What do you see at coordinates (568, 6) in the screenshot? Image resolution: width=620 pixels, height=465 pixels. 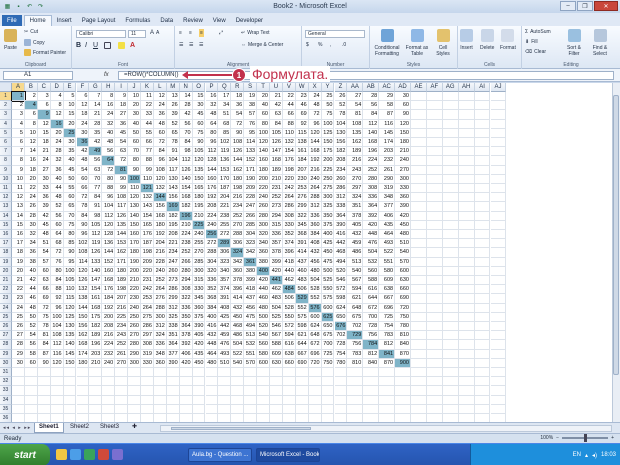 I see `minimize-button: –` at bounding box center [568, 6].